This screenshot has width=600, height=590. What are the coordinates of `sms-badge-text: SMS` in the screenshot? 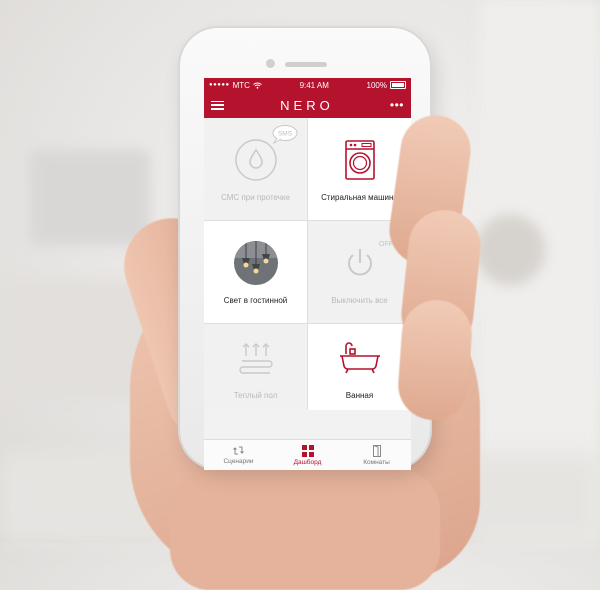 It's located at (285, 134).